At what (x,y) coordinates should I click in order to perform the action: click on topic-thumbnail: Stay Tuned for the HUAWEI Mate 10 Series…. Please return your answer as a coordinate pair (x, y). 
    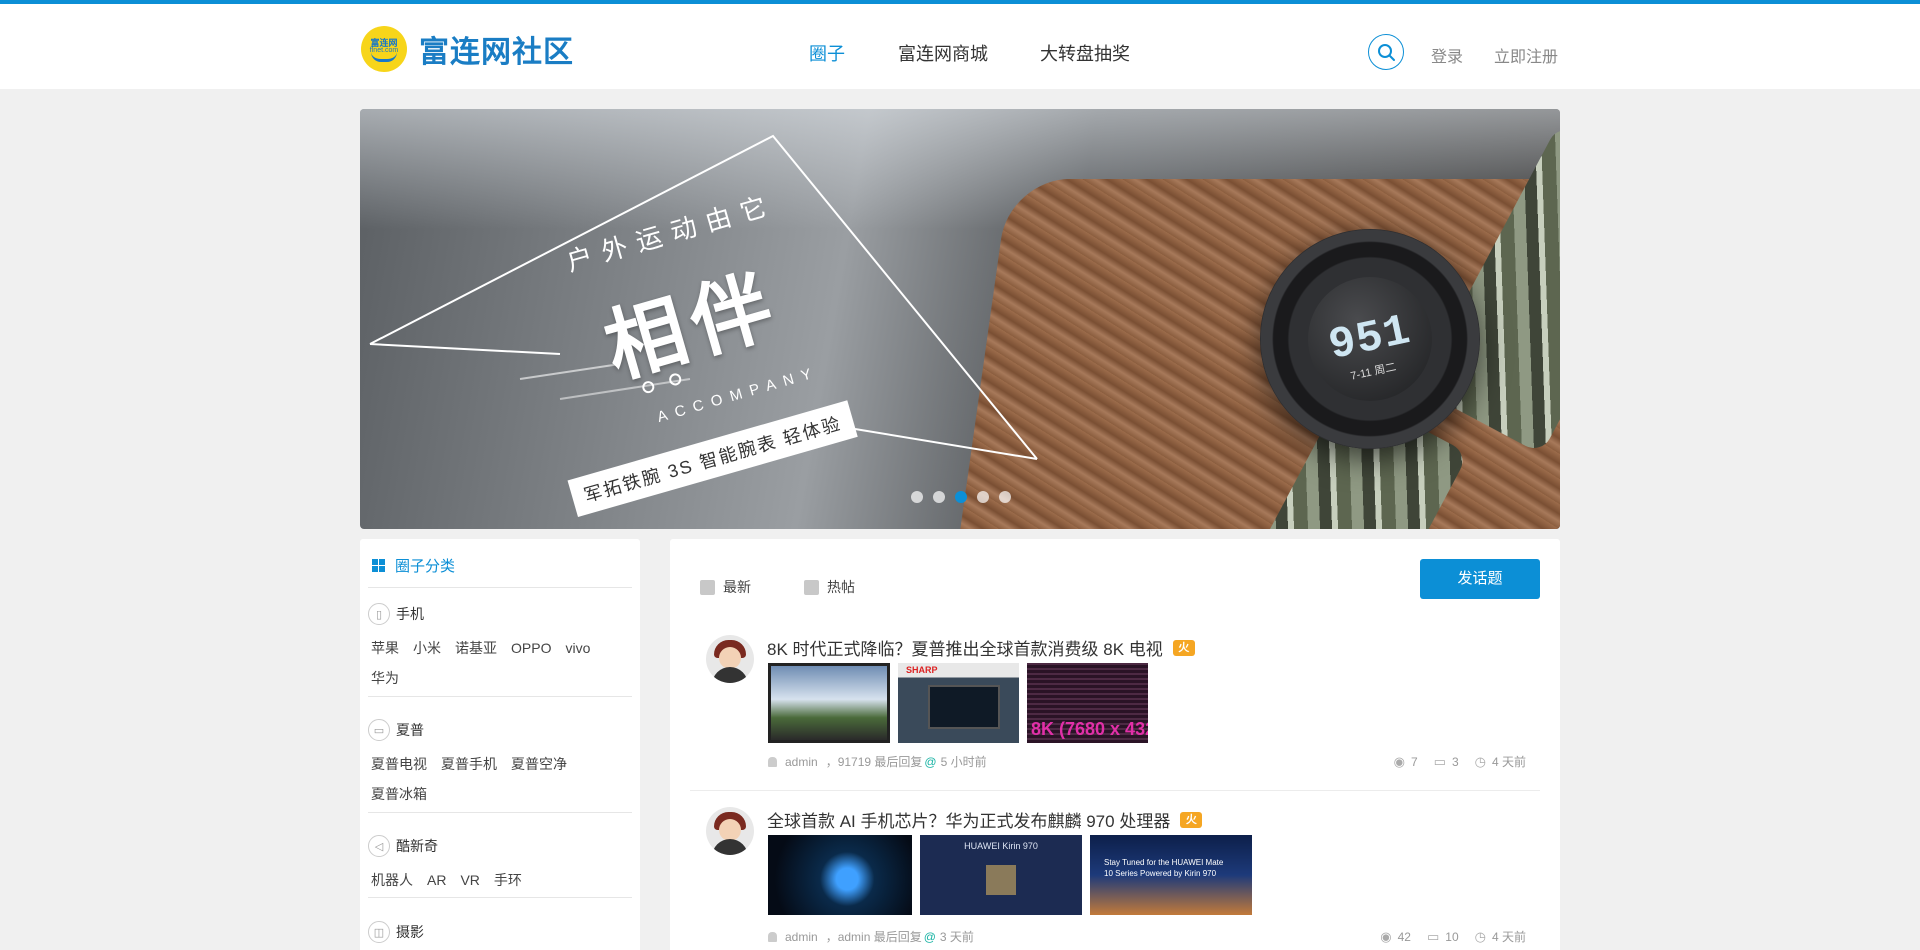
    Looking at the image, I should click on (1171, 875).